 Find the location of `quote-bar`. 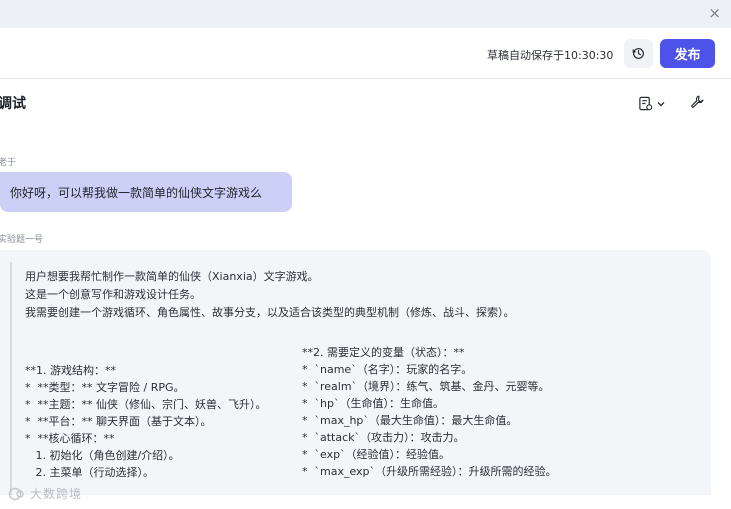

quote-bar is located at coordinates (11, 378).